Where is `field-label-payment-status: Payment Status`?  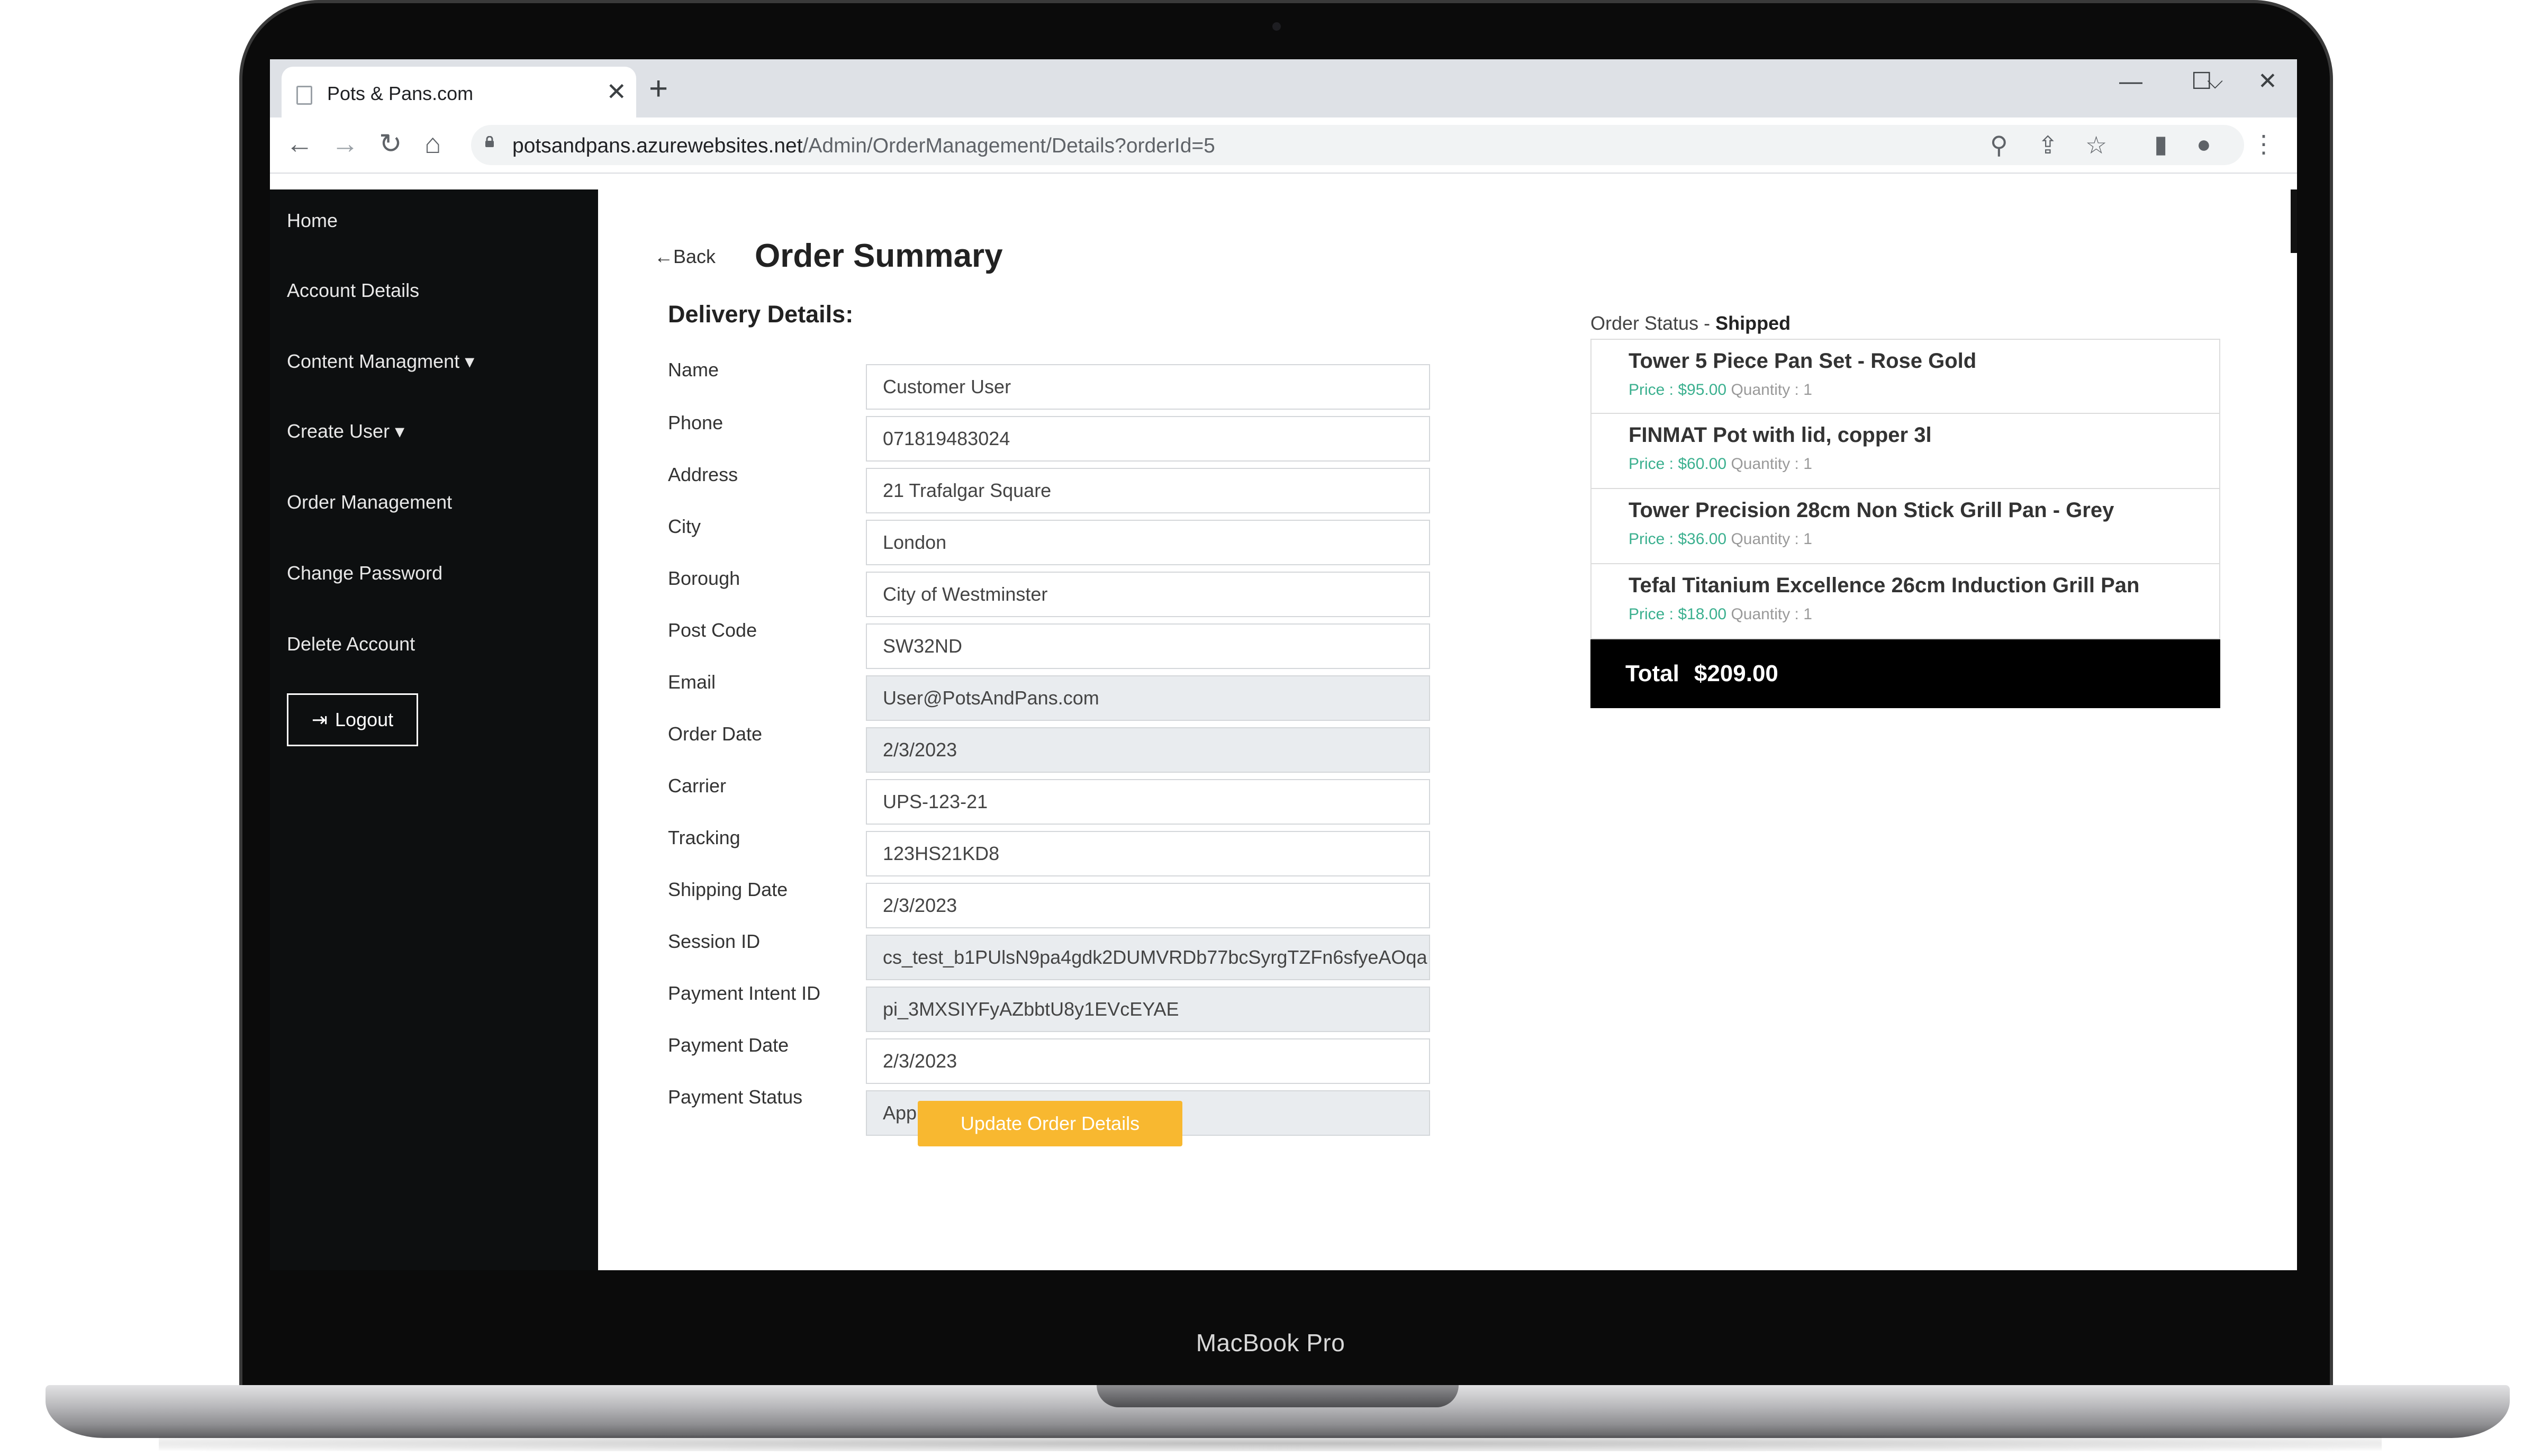
field-label-payment-status: Payment Status is located at coordinates (735, 1097).